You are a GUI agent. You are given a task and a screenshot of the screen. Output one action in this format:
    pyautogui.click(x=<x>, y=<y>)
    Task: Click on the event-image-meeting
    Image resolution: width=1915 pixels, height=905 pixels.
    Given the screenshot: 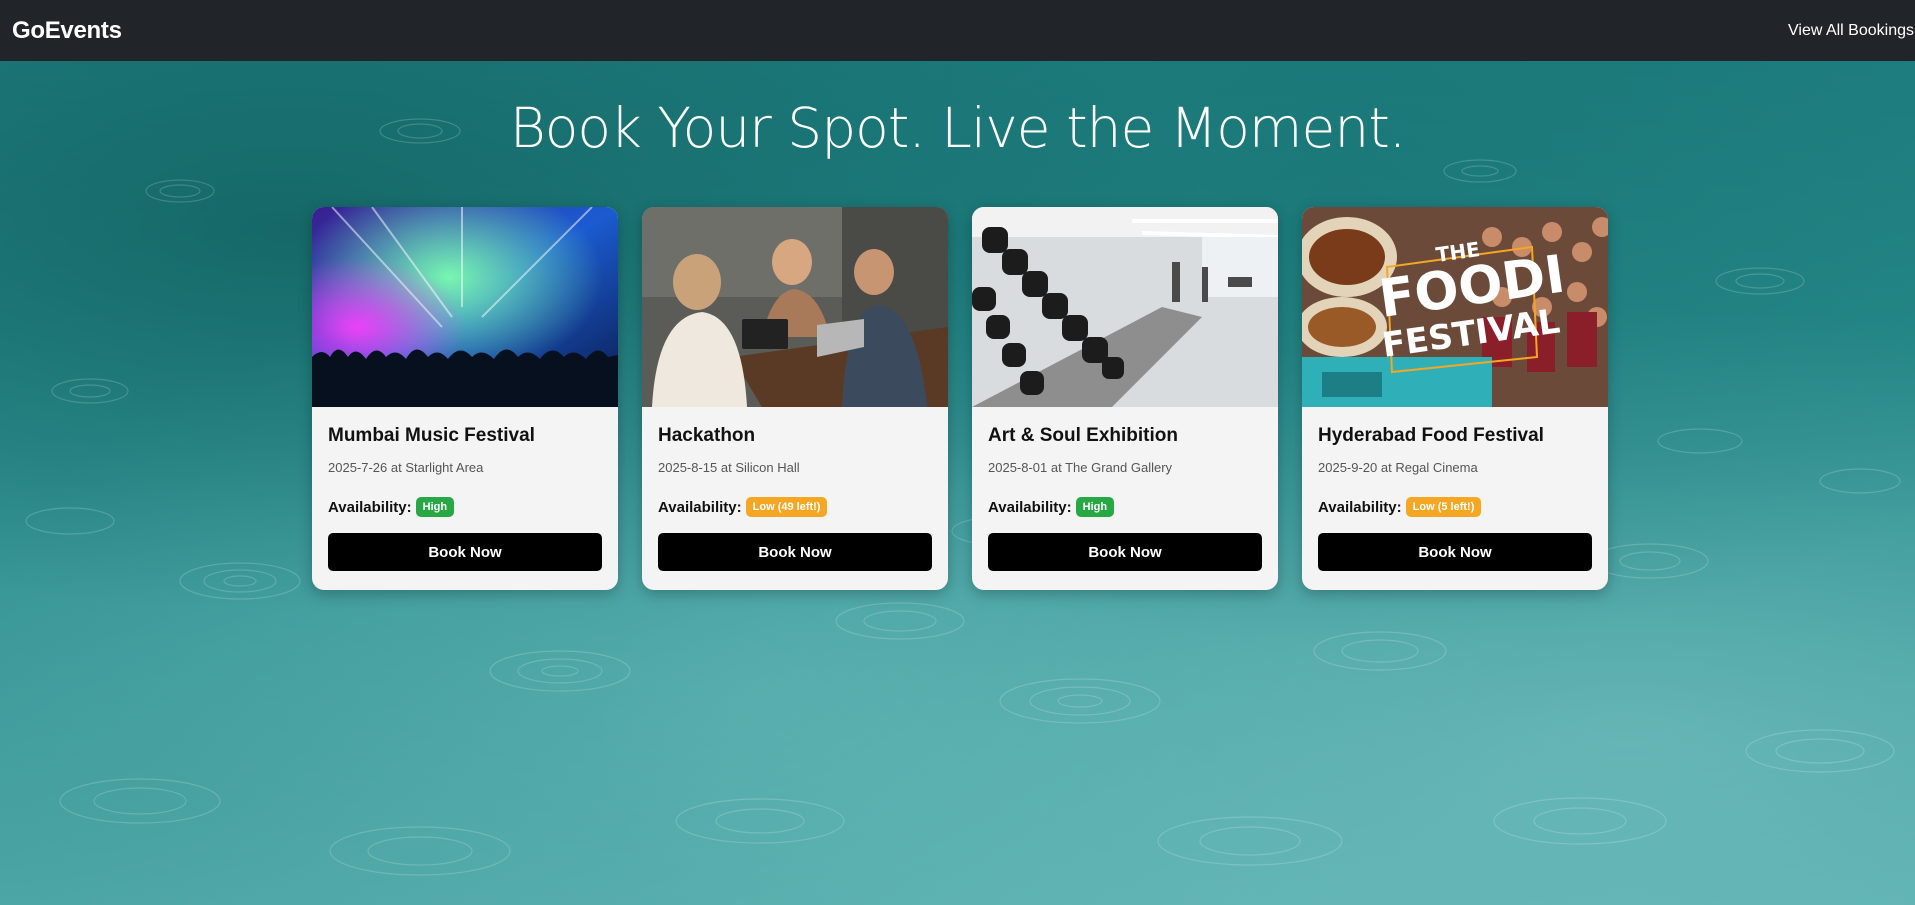 What is the action you would take?
    pyautogui.click(x=795, y=307)
    